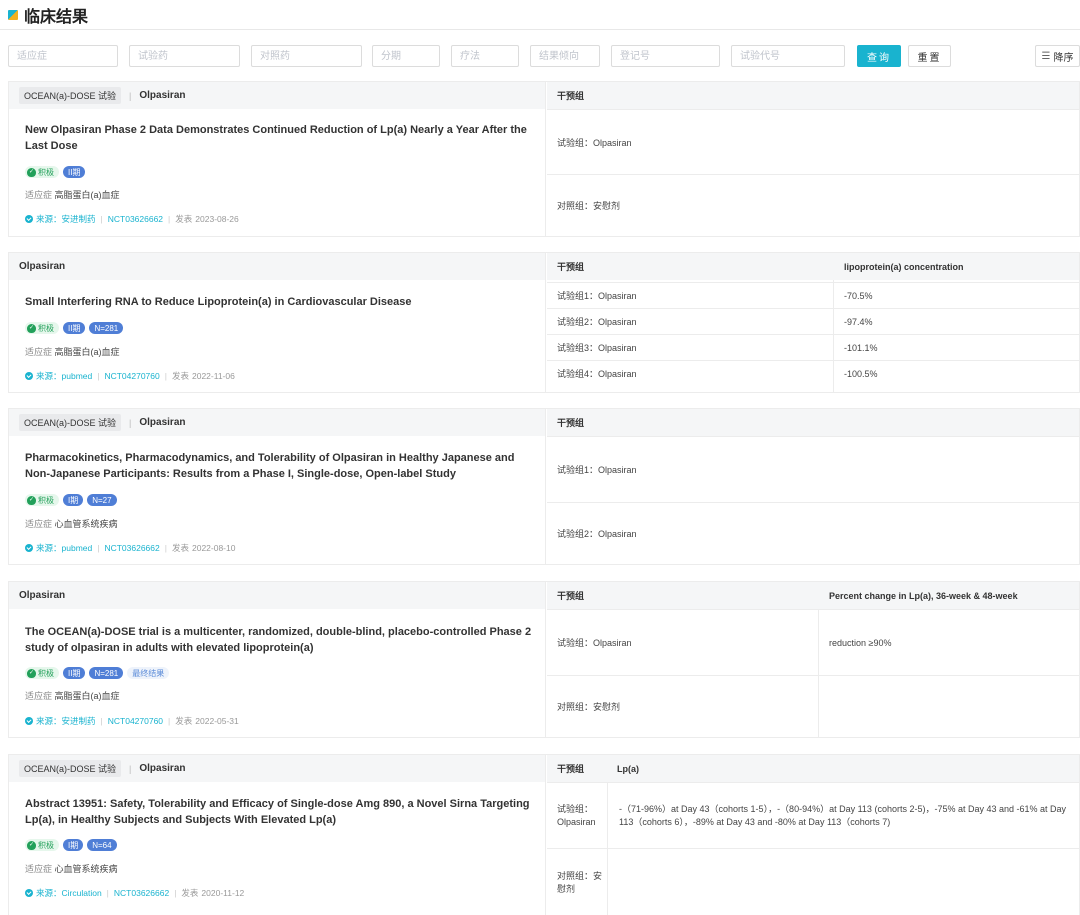  Describe the element at coordinates (665, 56) in the screenshot. I see `registry-no-input` at that location.